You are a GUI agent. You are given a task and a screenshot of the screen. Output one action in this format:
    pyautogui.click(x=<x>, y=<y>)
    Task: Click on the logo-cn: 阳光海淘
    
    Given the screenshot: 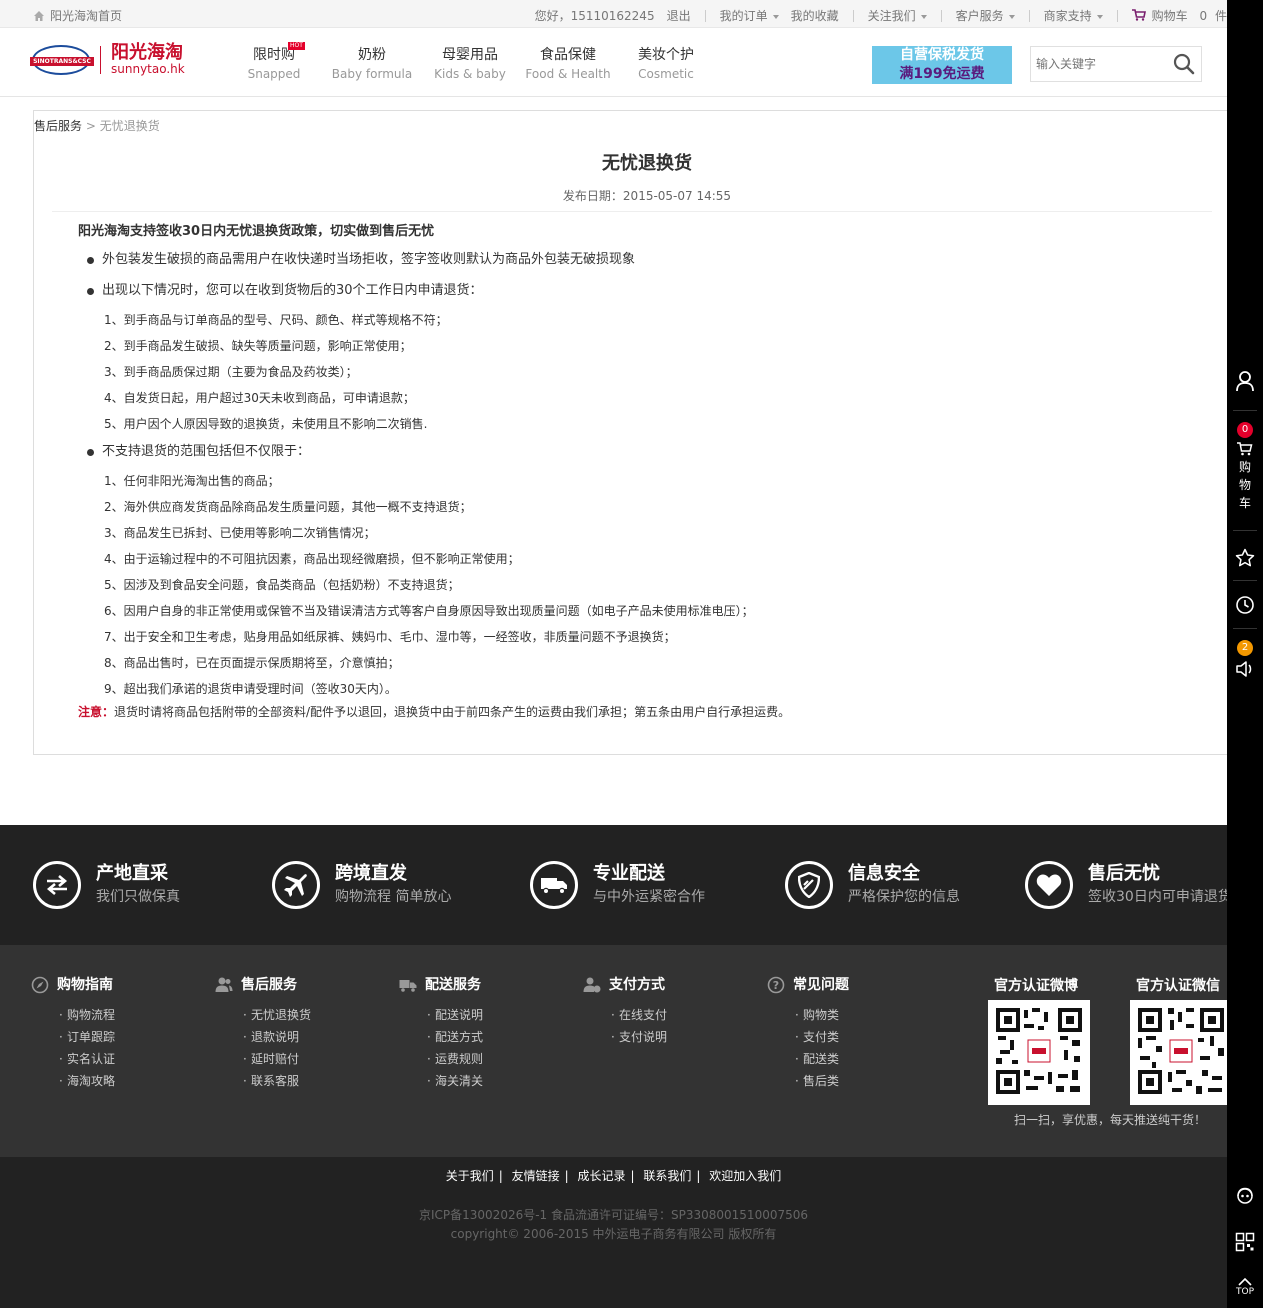 What is the action you would take?
    pyautogui.click(x=147, y=52)
    